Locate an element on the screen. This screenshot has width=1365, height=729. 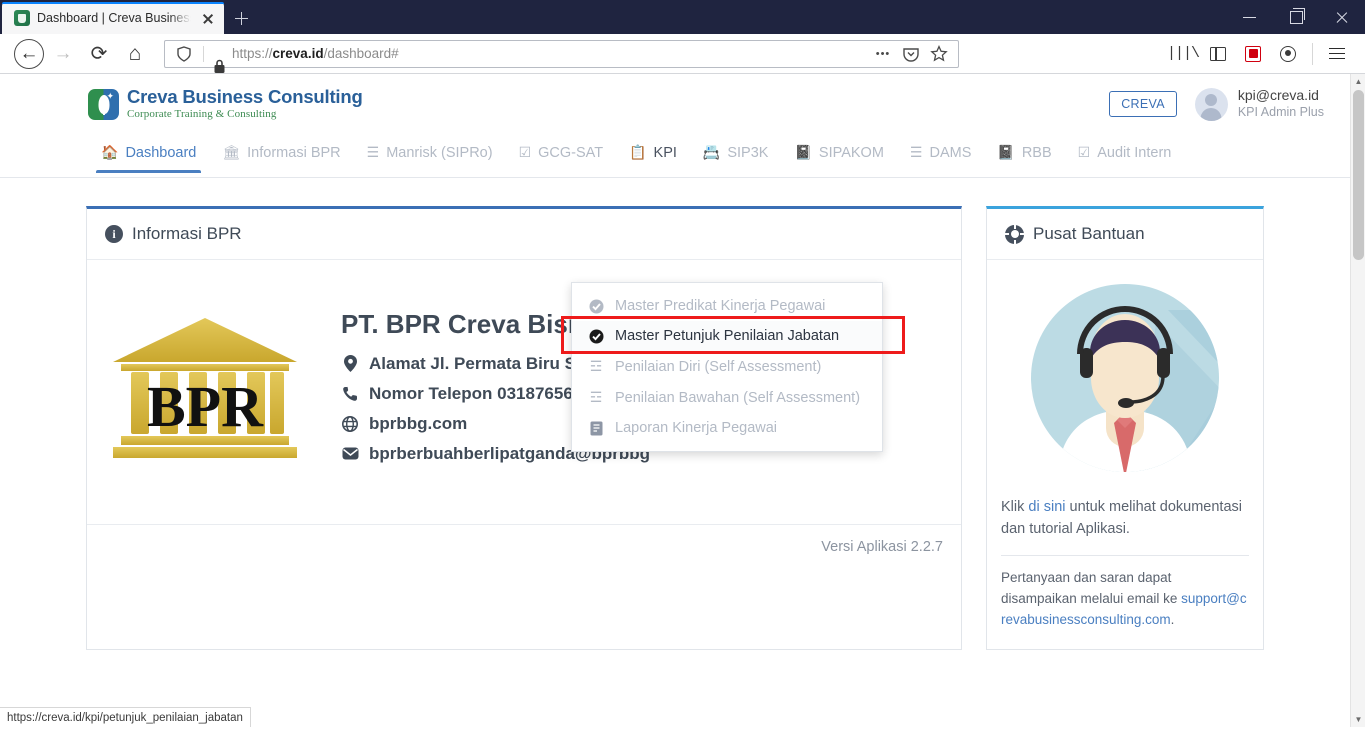
url-prefix: https:// is located at coordinates (252, 53).